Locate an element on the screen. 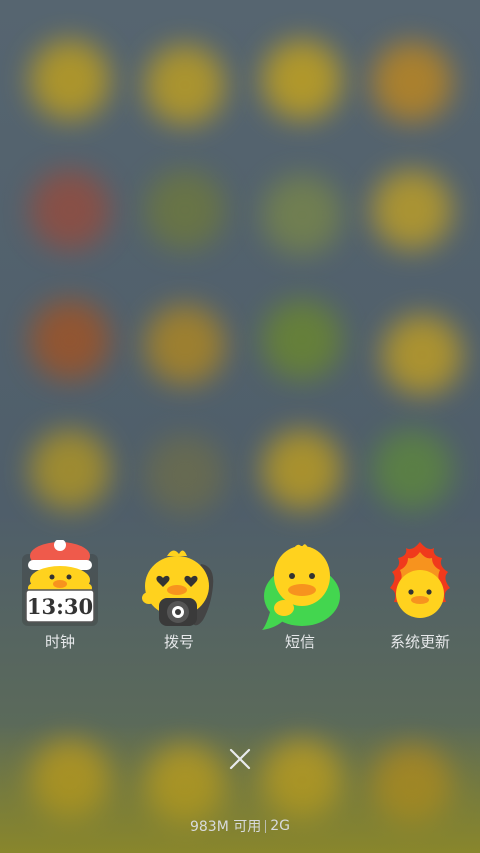 Image resolution: width=480 pixels, height=853 pixels. recent-app-system-update: 系统更新 is located at coordinates (420, 600).